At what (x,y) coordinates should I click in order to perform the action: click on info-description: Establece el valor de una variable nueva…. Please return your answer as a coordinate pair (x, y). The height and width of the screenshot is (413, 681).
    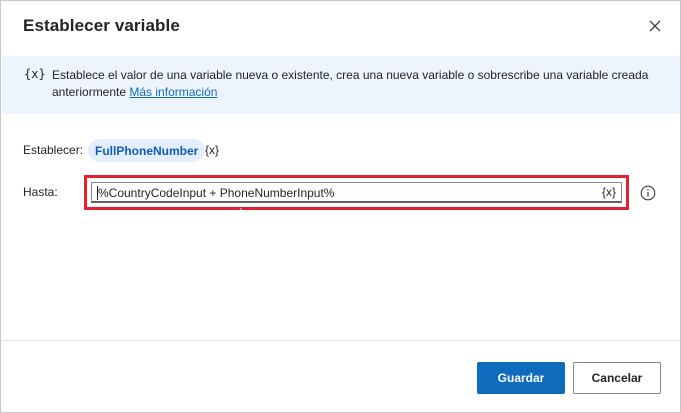
    Looking at the image, I should click on (352, 84).